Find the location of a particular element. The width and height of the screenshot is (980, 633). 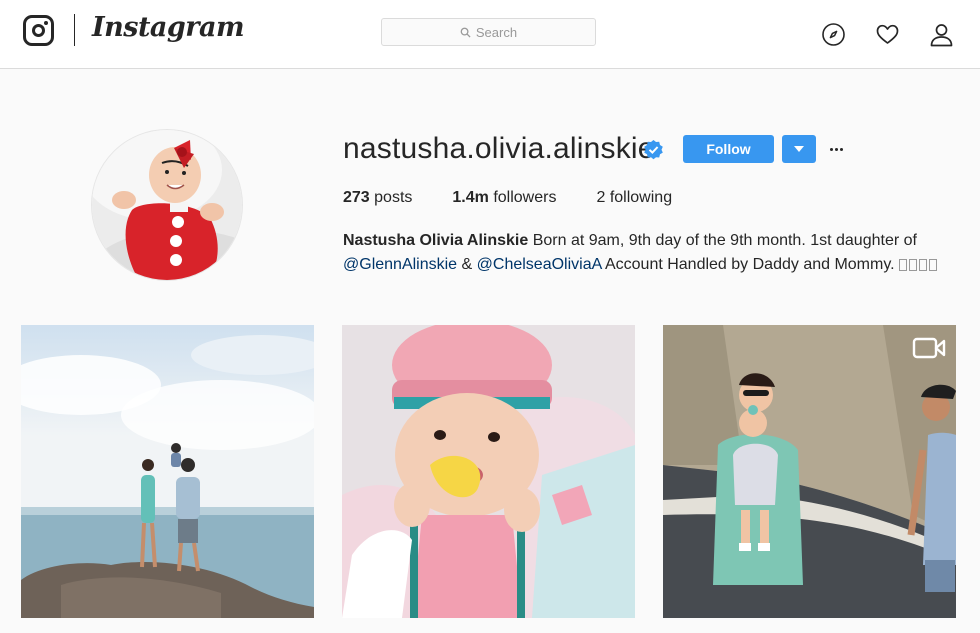

emoji-placeholder-icon is located at coordinates (919, 264).